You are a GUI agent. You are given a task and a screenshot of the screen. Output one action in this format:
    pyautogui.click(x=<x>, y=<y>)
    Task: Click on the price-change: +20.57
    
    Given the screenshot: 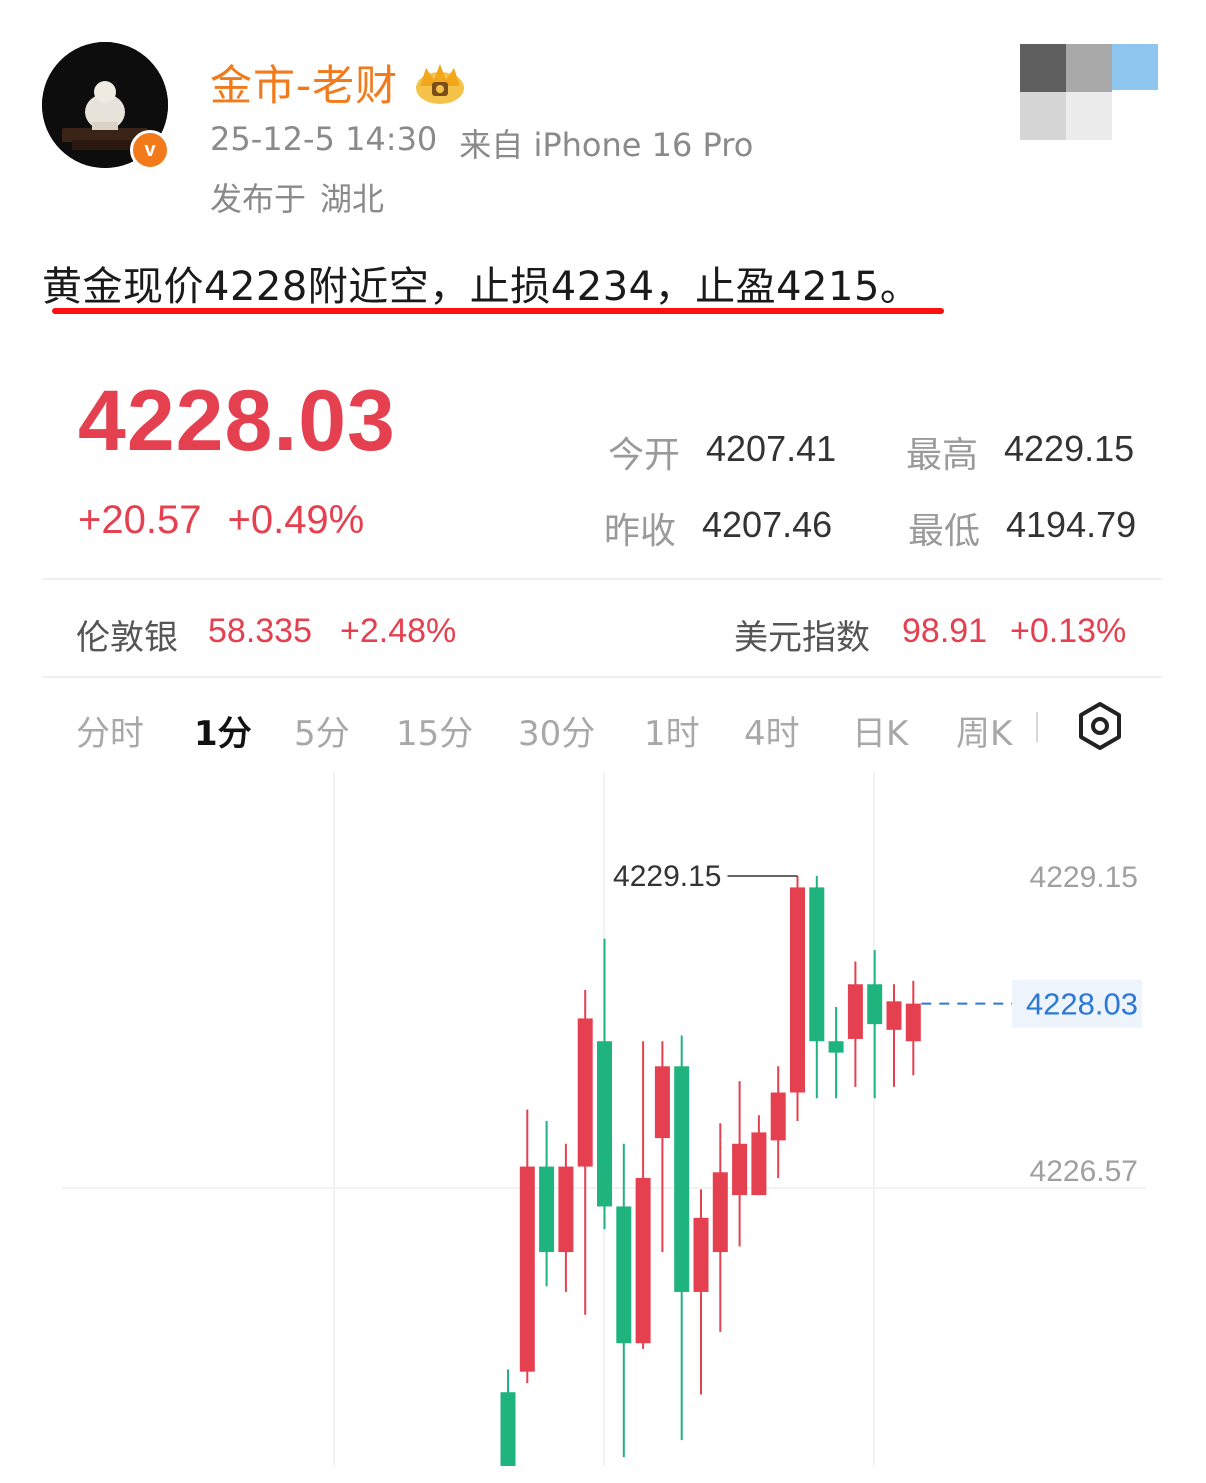 What is the action you would take?
    pyautogui.click(x=140, y=520)
    